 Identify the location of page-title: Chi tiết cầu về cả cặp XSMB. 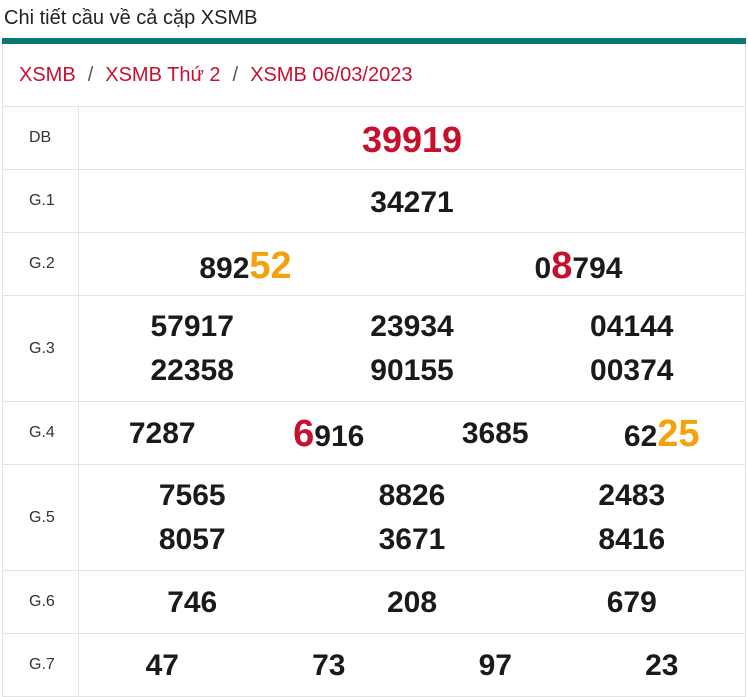
(131, 18).